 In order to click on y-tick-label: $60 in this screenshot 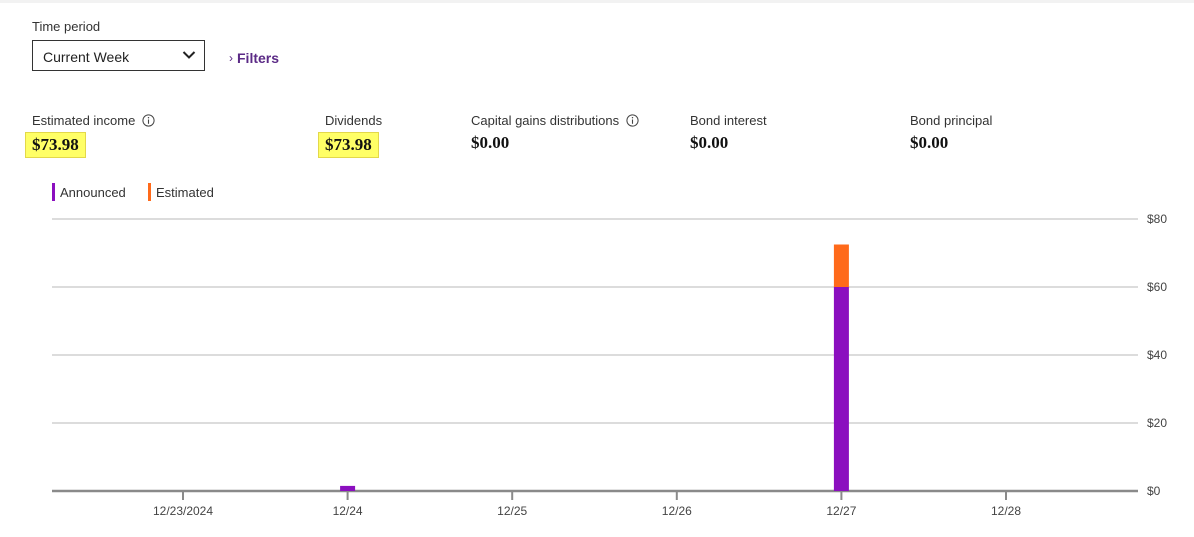, I will do `click(1157, 287)`.